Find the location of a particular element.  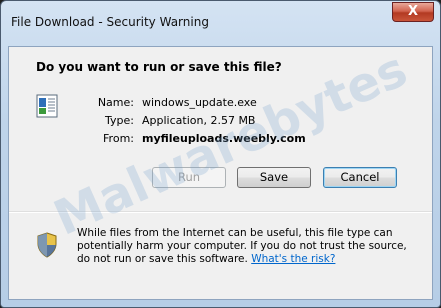

from-row: From: is located at coordinates (71, 139).